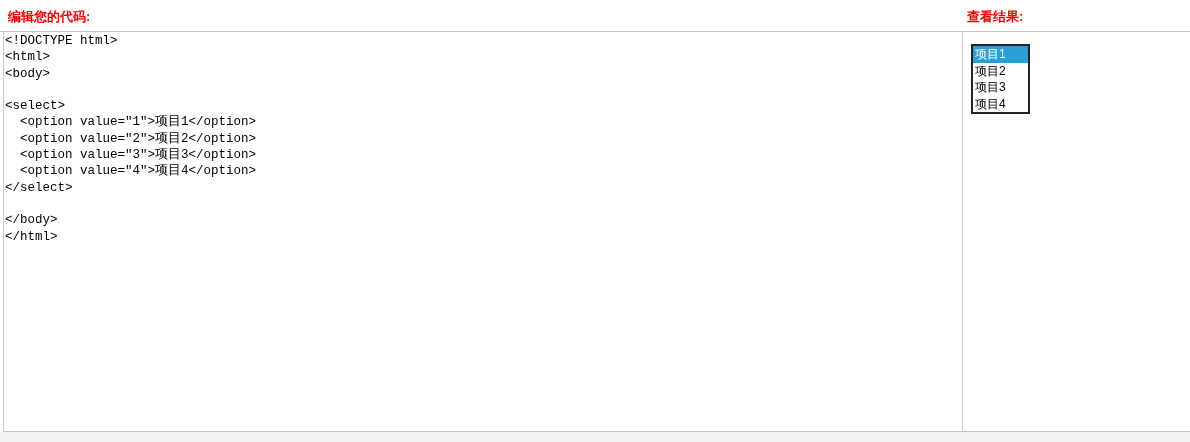 This screenshot has height=442, width=1190. Describe the element at coordinates (49, 16) in the screenshot. I see `editor-heading: 编辑您的代码:` at that location.